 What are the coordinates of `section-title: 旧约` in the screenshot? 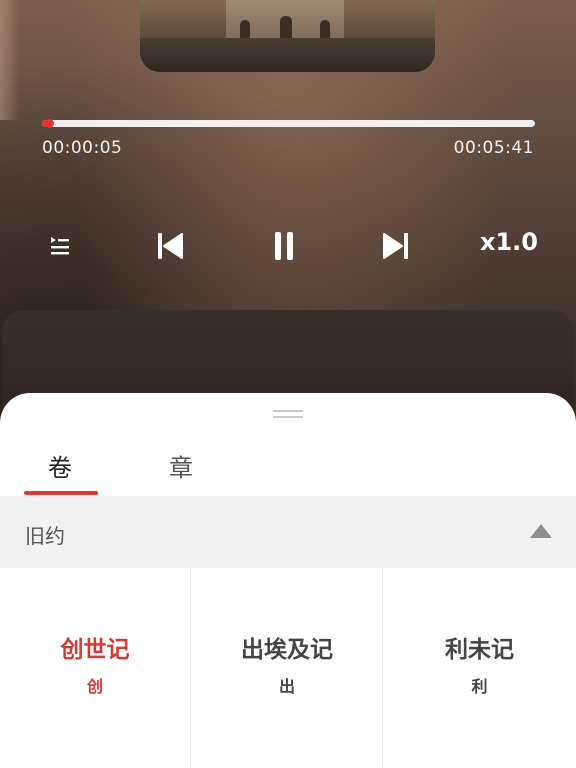 It's located at (45, 536).